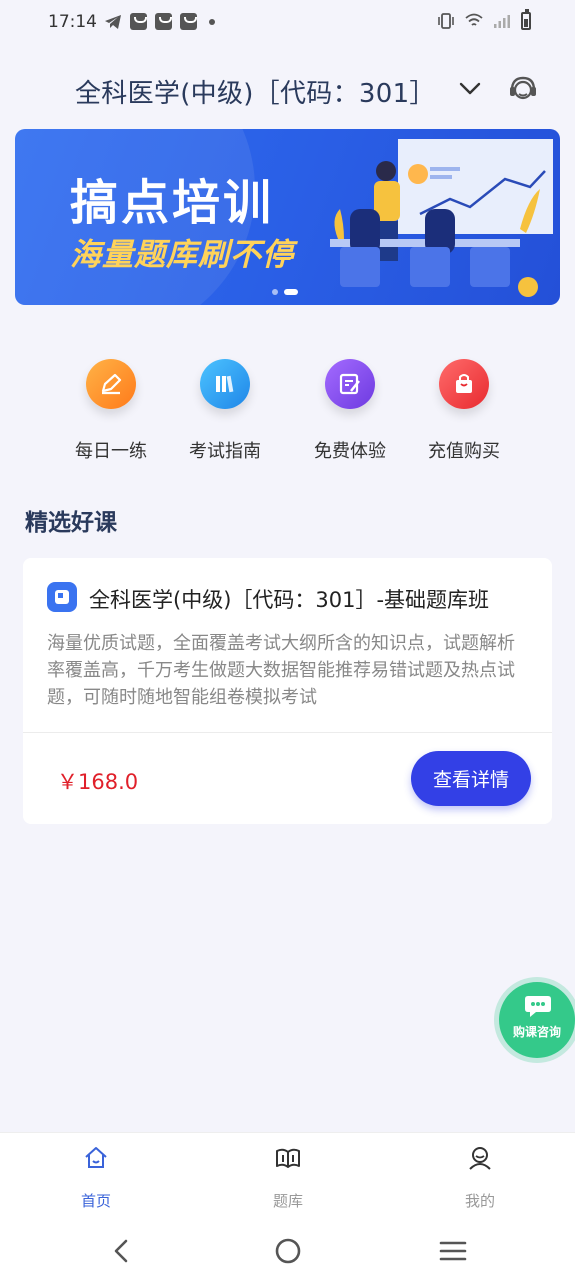 Image resolution: width=575 pixels, height=1280 pixels. Describe the element at coordinates (538, 1006) in the screenshot. I see `chat-bubble-icon` at that location.